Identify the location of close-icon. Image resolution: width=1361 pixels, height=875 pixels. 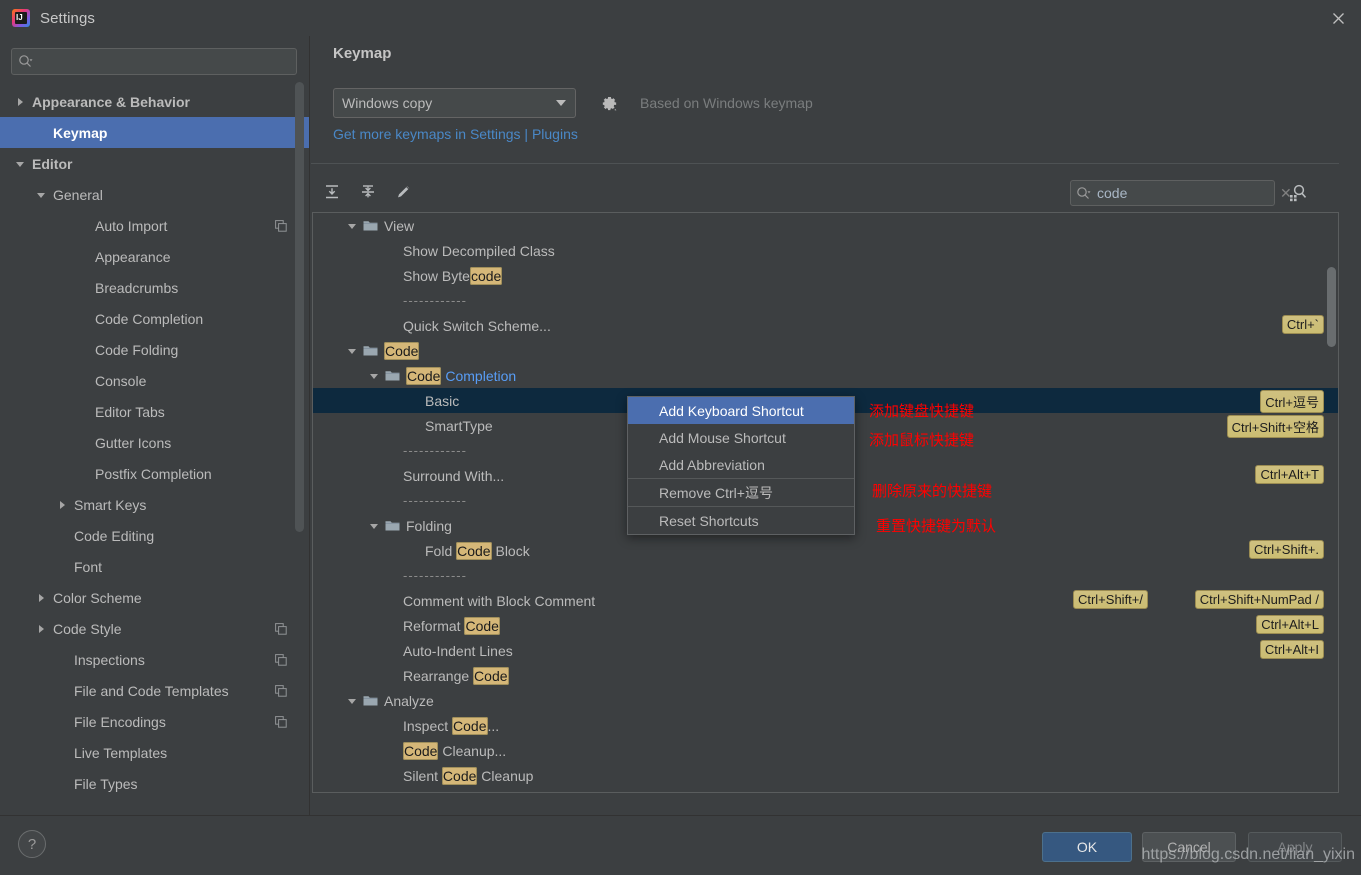
(1338, 18).